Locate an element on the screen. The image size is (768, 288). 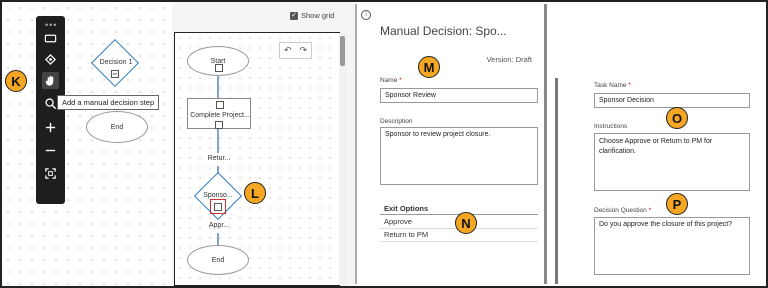
fit-icon is located at coordinates (50, 173).